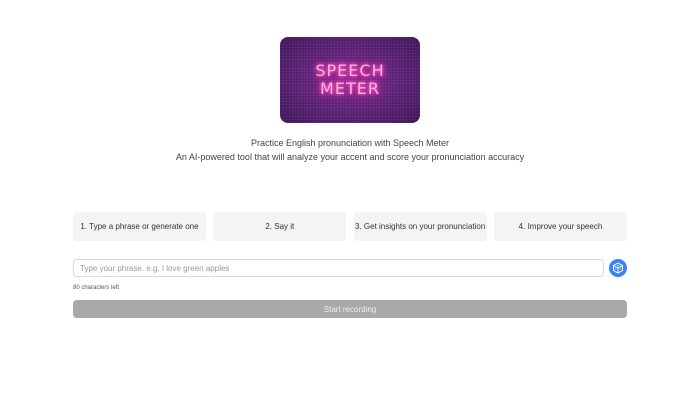 The image size is (700, 394). I want to click on dice-icon, so click(618, 268).